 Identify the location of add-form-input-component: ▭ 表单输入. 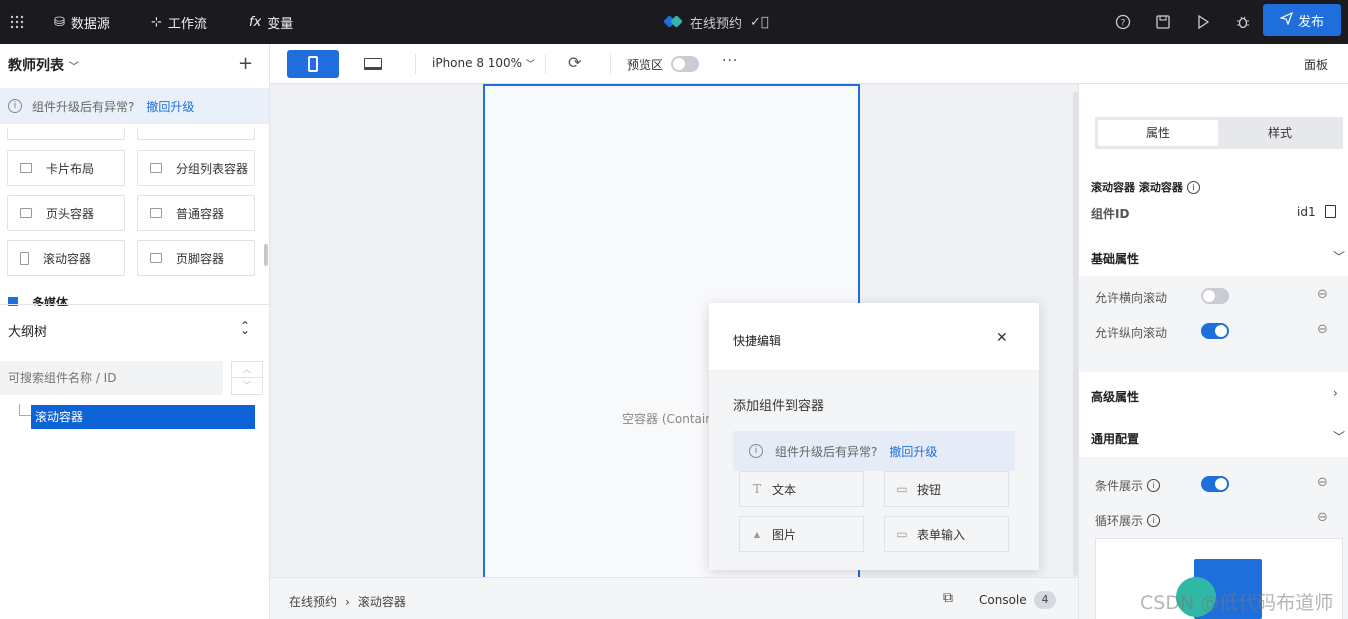
(946, 534).